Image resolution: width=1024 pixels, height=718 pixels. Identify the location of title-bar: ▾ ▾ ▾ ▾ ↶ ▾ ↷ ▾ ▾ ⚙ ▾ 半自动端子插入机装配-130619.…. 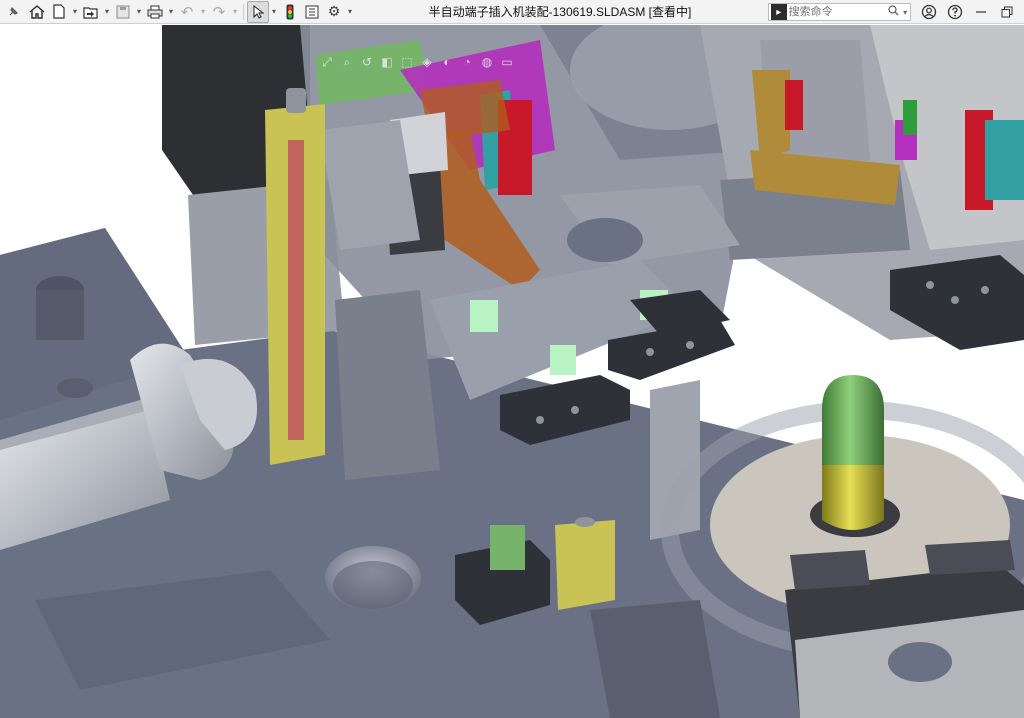
(512, 12).